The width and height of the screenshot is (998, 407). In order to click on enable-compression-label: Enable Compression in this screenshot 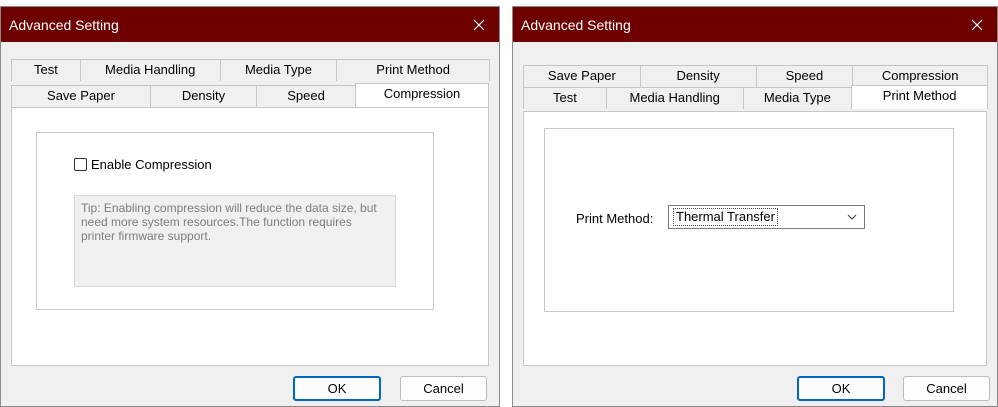, I will do `click(151, 164)`.